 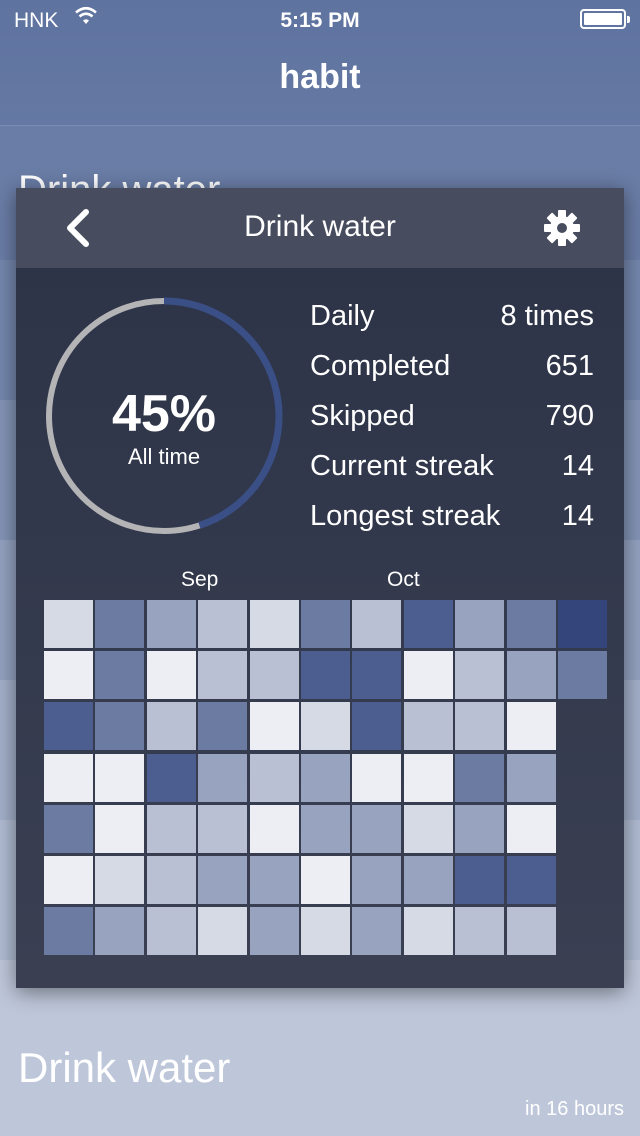 What do you see at coordinates (164, 414) in the screenshot?
I see `progress-percent: 45%` at bounding box center [164, 414].